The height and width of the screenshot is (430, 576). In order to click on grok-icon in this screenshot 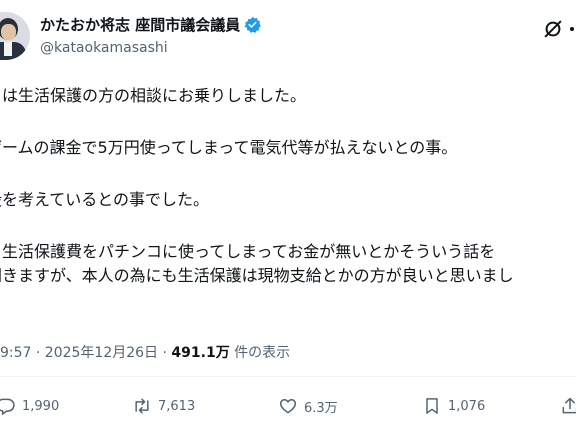, I will do `click(553, 29)`.